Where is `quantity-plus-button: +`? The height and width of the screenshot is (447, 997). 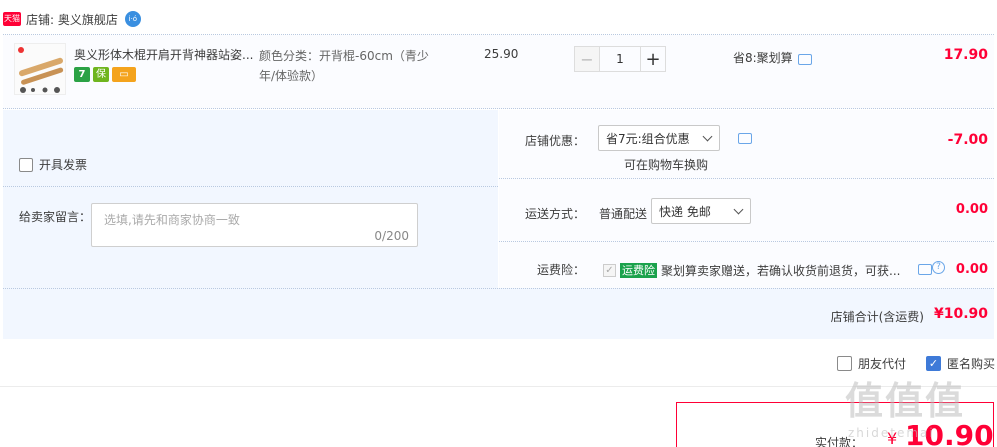 quantity-plus-button: + is located at coordinates (653, 59).